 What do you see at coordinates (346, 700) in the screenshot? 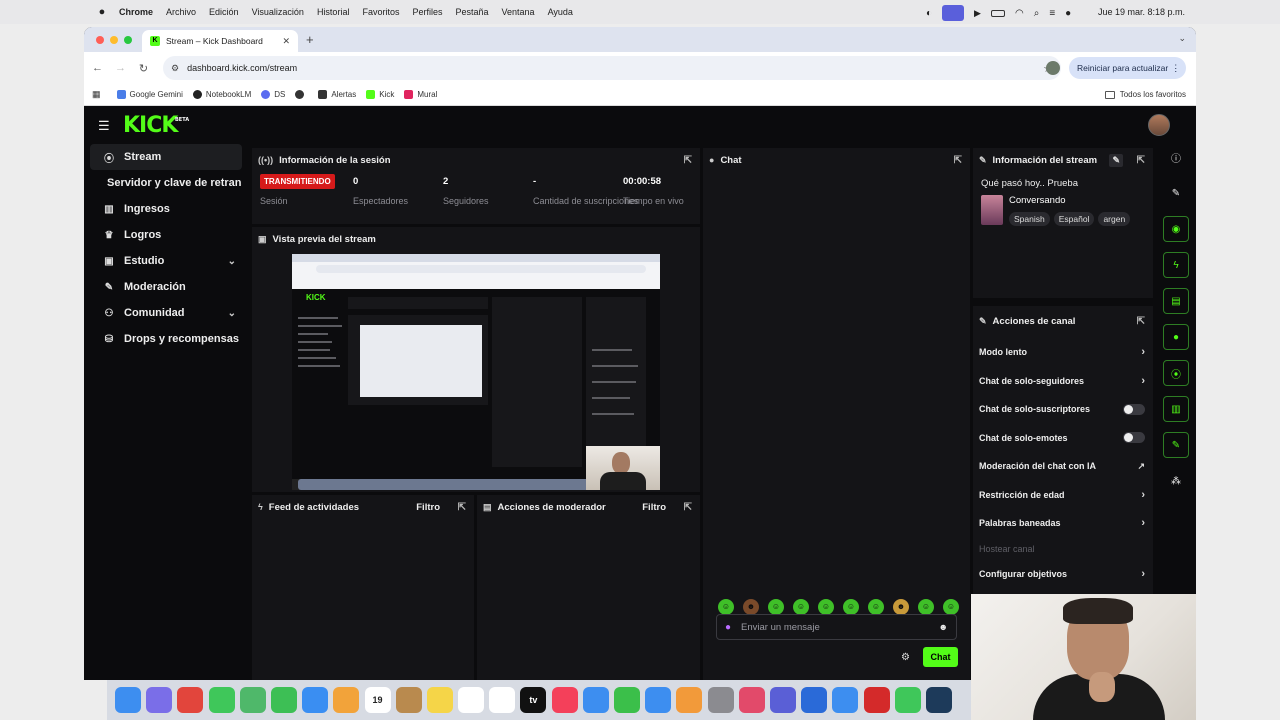
I see `photos-icon` at bounding box center [346, 700].